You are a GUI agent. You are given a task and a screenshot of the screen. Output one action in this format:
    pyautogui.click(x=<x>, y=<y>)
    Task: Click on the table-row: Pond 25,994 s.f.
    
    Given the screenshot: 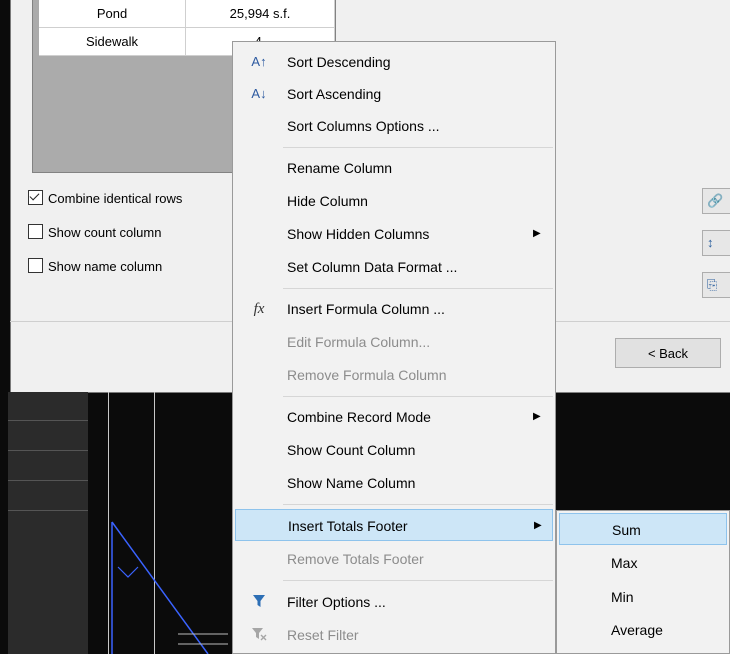 What is the action you would take?
    pyautogui.click(x=187, y=14)
    